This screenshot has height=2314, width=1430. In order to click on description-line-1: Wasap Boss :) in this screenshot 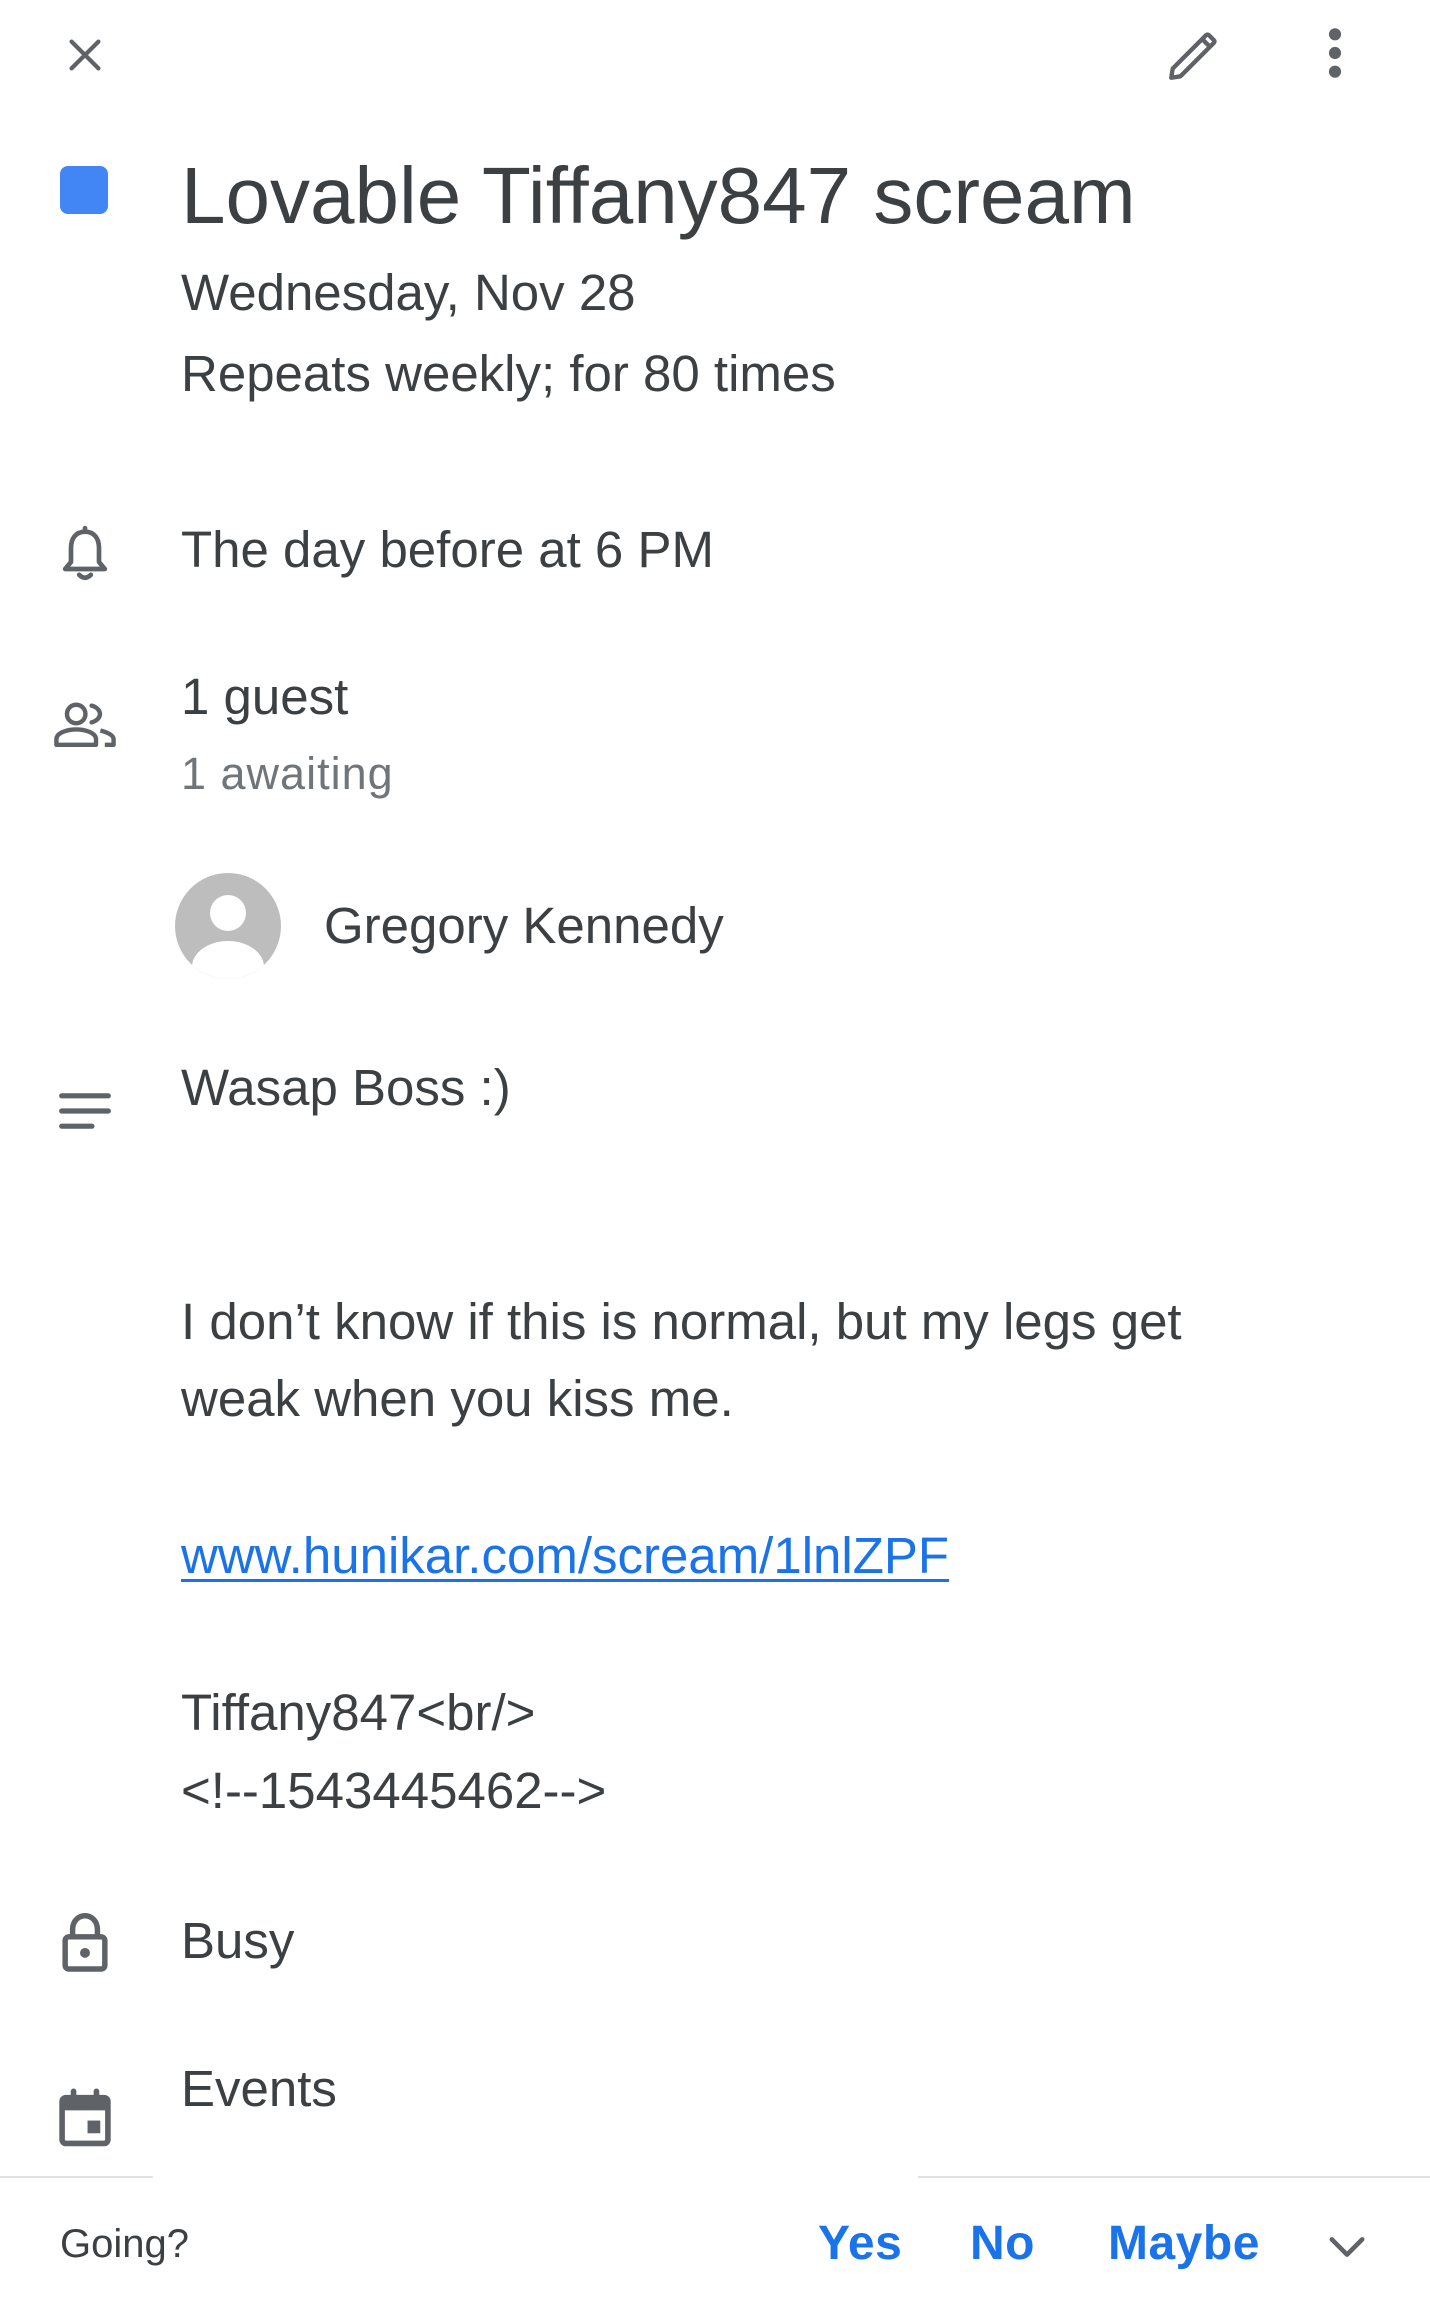, I will do `click(346, 1087)`.